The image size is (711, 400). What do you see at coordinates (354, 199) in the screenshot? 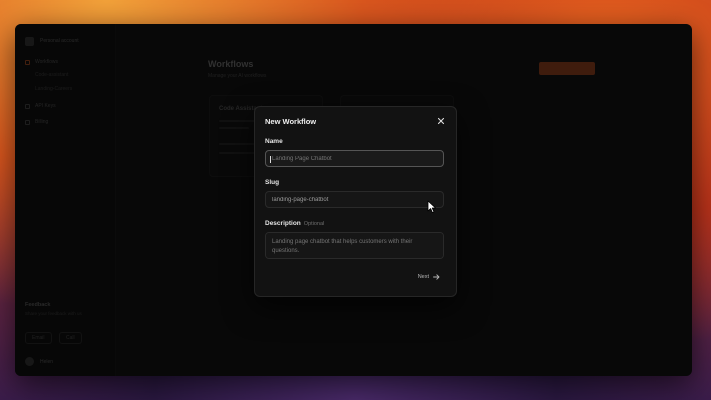
I see `slug-input` at bounding box center [354, 199].